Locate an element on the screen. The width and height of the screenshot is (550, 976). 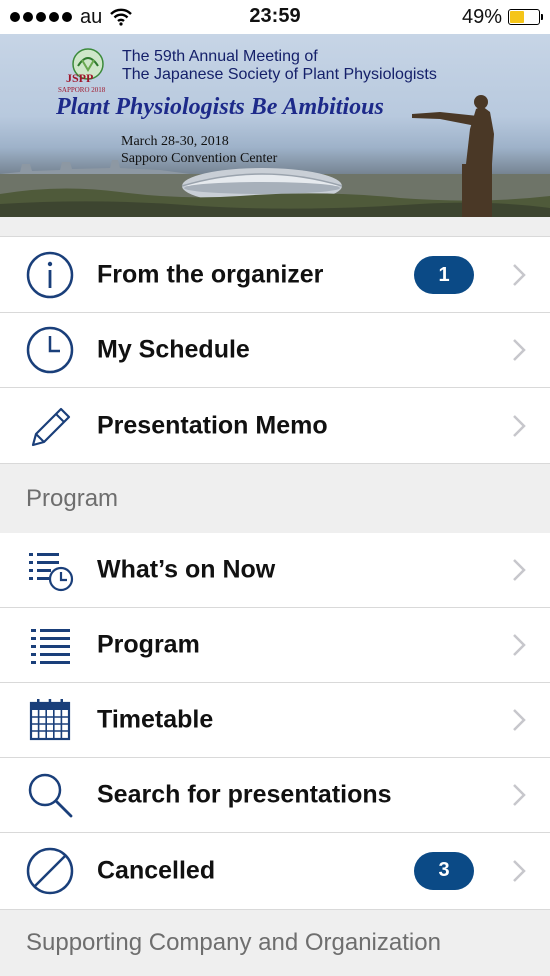
menu-item-search-presentations: Search for presentations is located at coordinates (275, 795).